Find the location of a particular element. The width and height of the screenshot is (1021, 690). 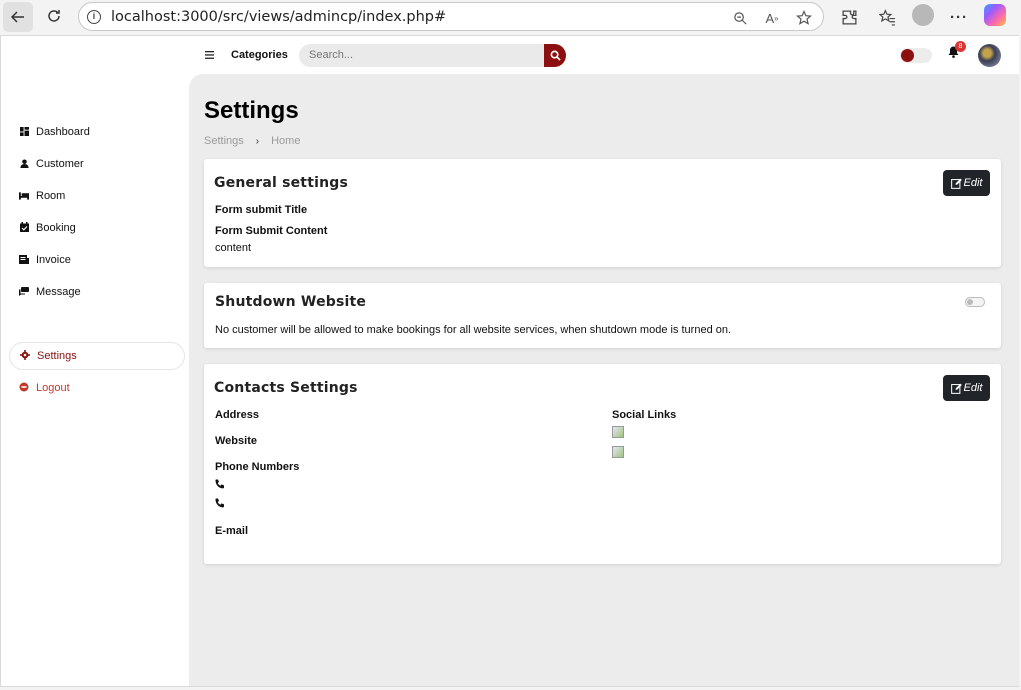

gear-icon is located at coordinates (25, 356).